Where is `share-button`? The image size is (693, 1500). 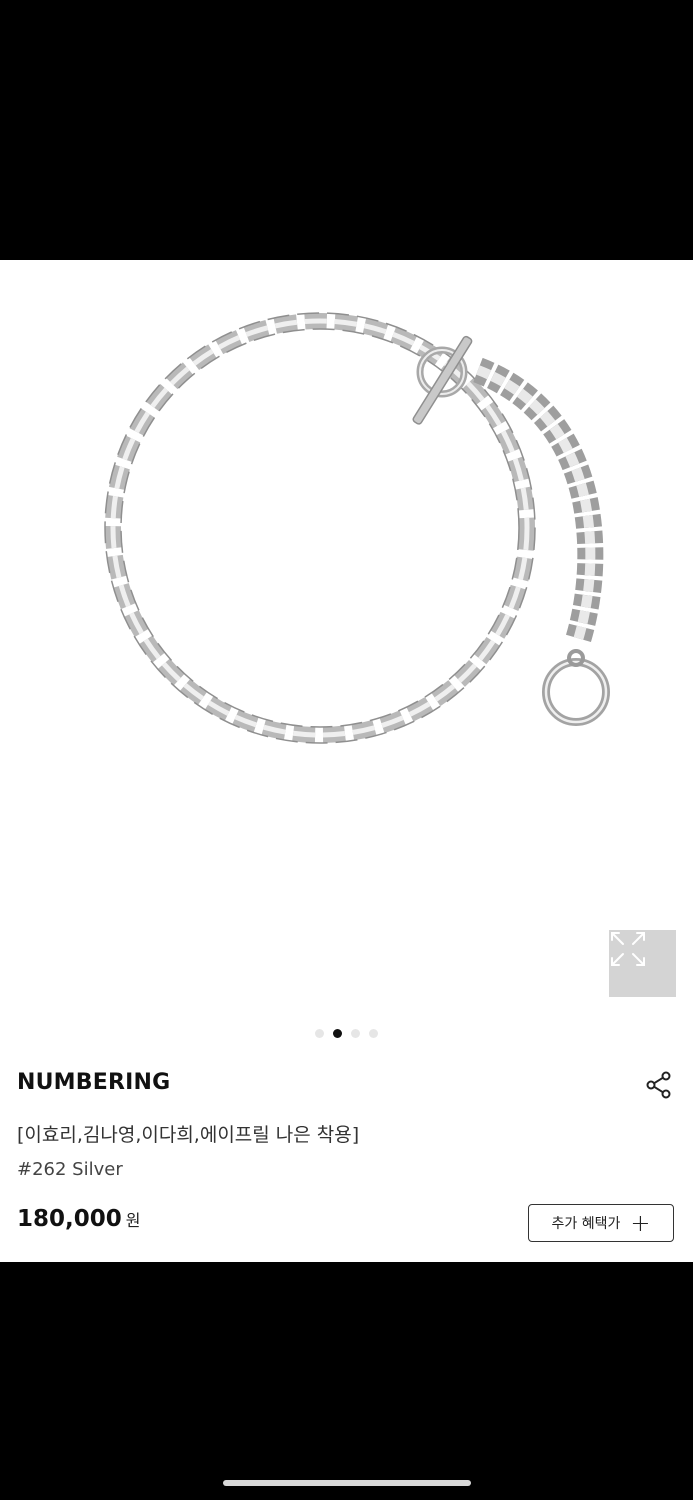 share-button is located at coordinates (659, 1085).